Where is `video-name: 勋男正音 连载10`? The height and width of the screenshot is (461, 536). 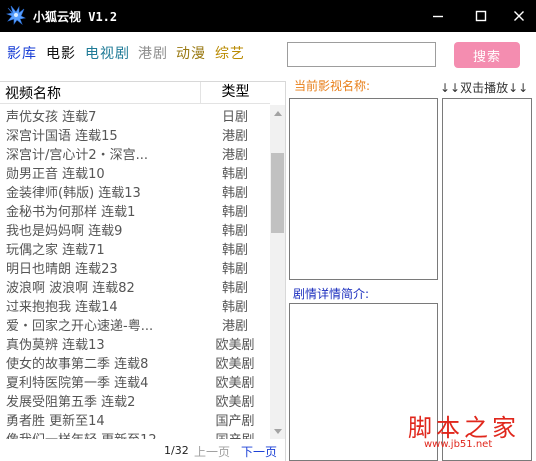
video-name: 勋男正音 连载10 is located at coordinates (55, 174).